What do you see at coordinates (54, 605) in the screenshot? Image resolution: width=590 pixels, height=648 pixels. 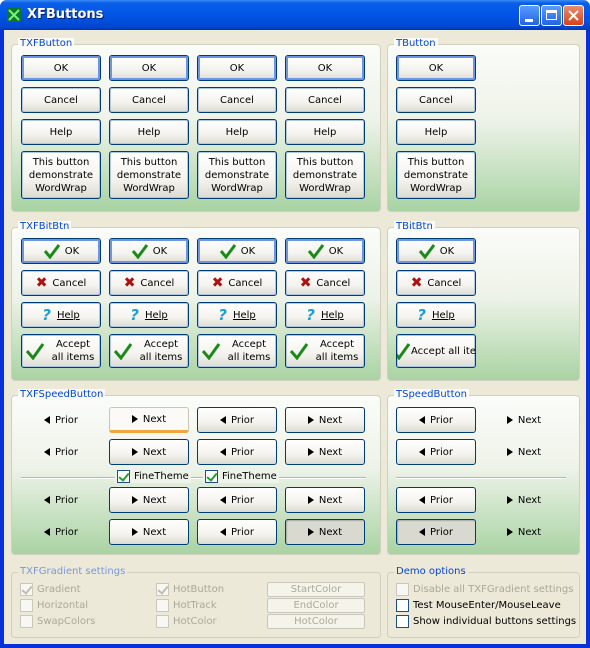 I see `horizontal-checkbox: Horizontal` at bounding box center [54, 605].